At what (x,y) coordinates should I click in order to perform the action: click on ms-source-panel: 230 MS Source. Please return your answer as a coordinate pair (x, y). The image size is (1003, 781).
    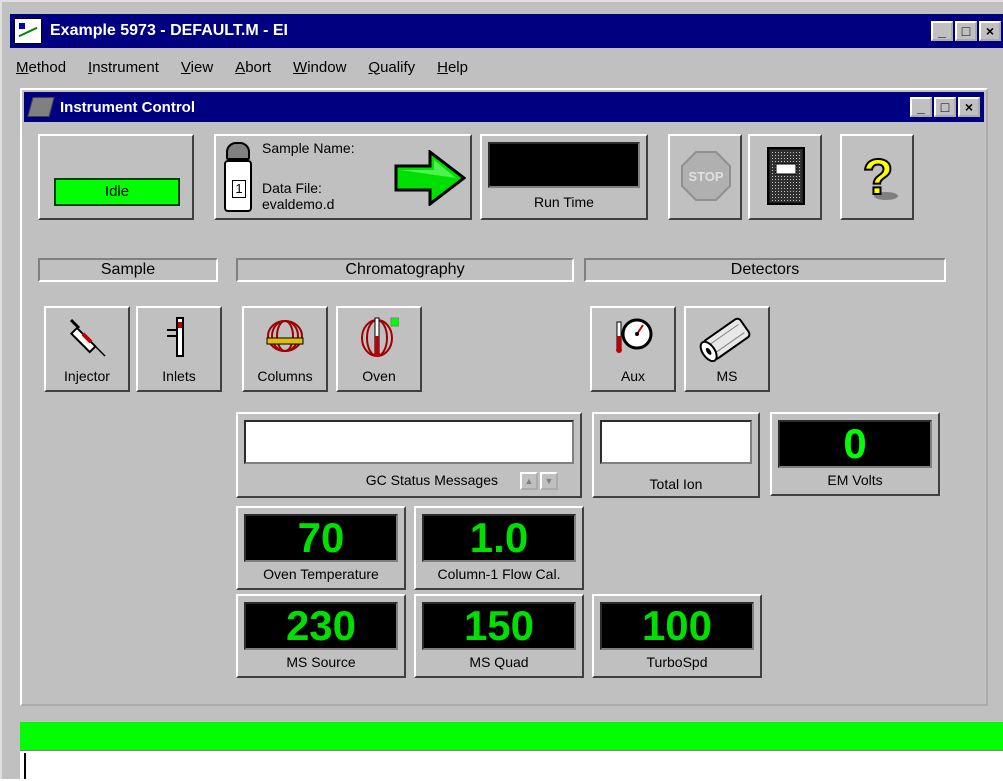
    Looking at the image, I should click on (321, 636).